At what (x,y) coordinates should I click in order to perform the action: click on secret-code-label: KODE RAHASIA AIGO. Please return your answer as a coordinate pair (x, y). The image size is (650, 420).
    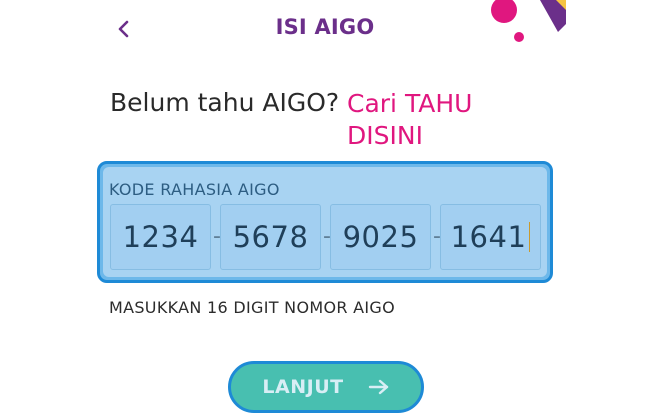
    Looking at the image, I should click on (194, 189).